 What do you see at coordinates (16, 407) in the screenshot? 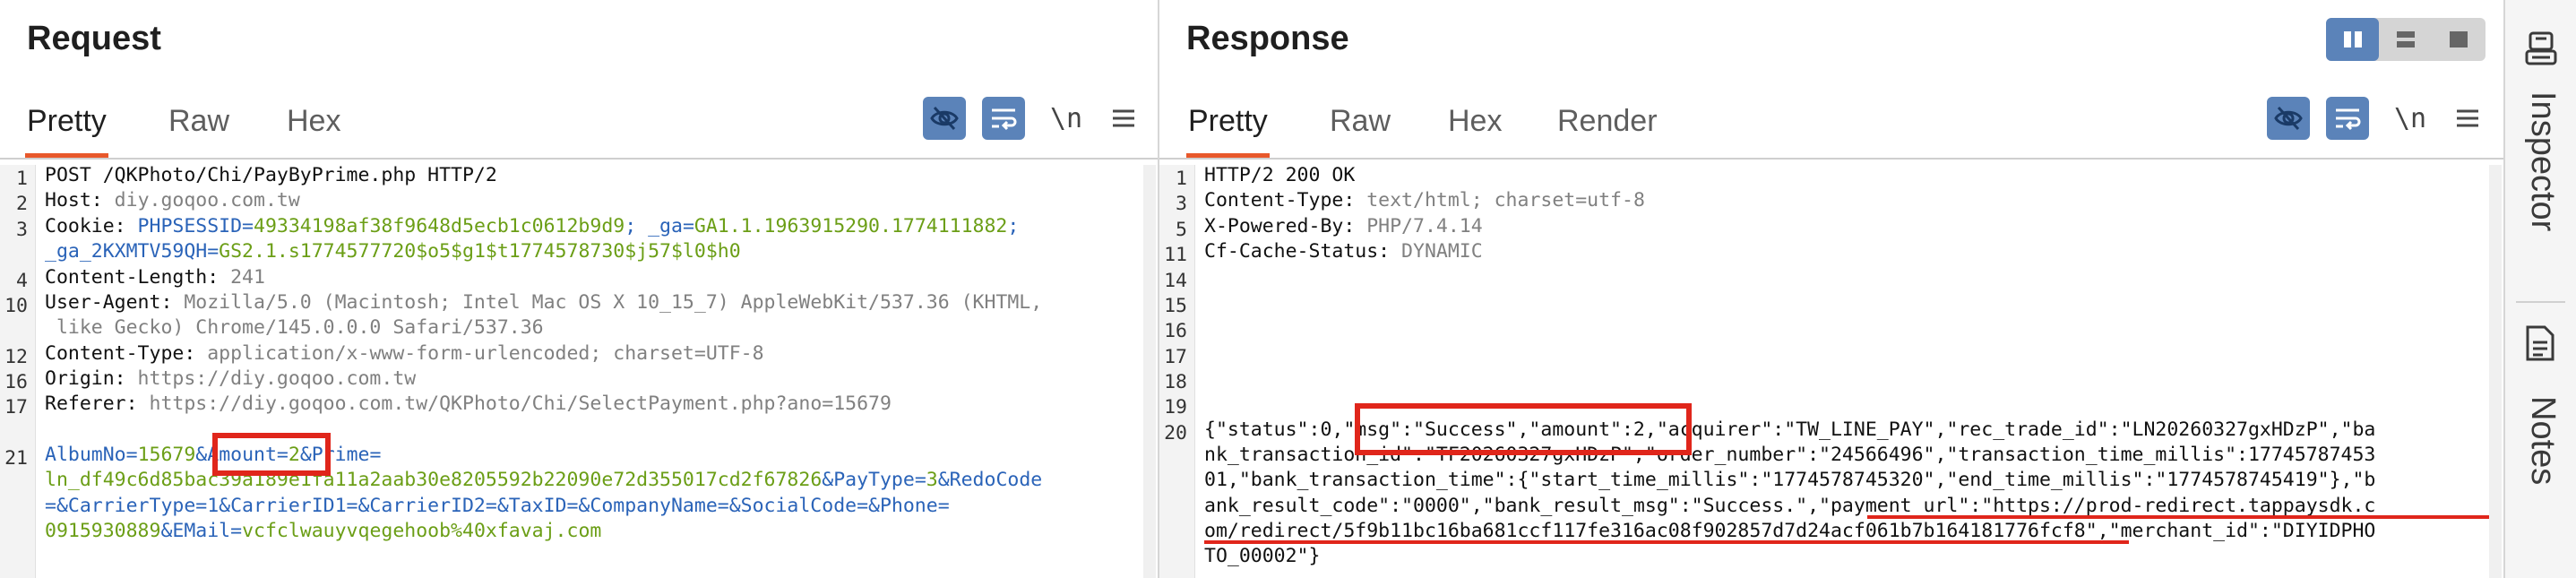
I see `line-number: 17` at bounding box center [16, 407].